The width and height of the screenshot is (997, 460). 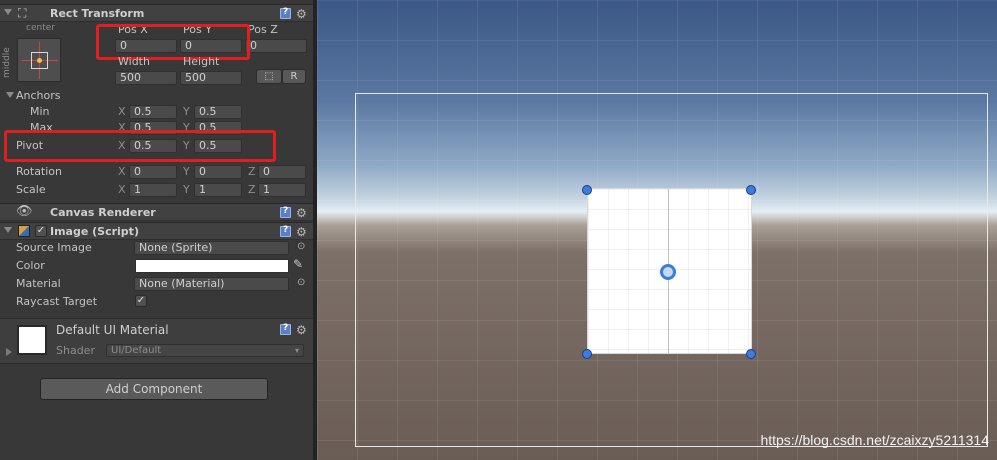 I want to click on image-component-icon, so click(x=24, y=231).